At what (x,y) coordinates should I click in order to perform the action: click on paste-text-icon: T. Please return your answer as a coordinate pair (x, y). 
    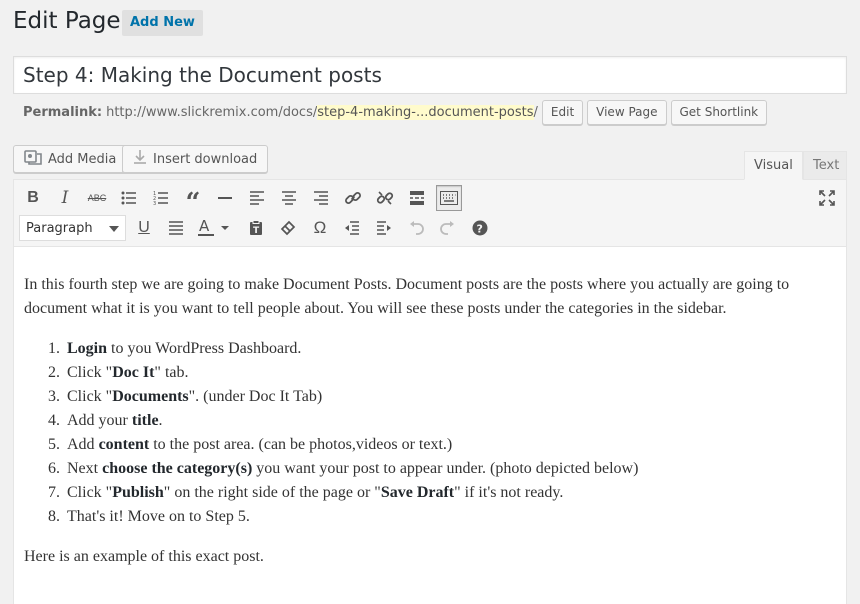
    Looking at the image, I should click on (256, 228).